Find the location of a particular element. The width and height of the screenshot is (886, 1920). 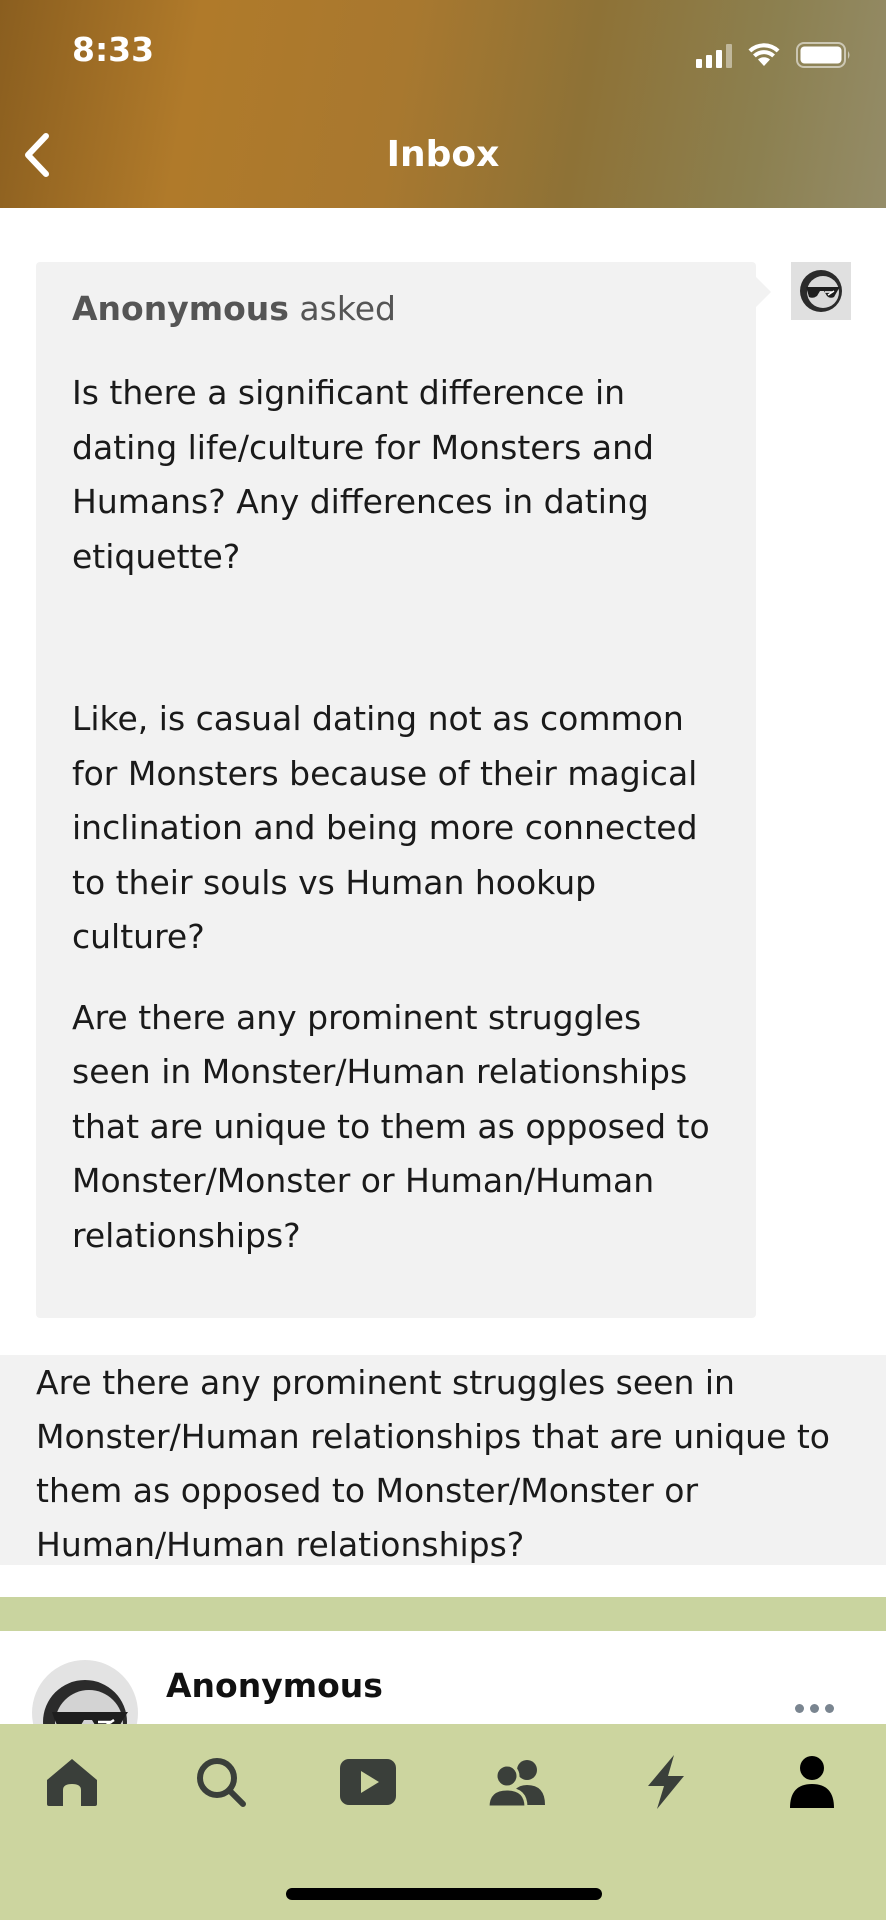

tab-video is located at coordinates (368, 1782).